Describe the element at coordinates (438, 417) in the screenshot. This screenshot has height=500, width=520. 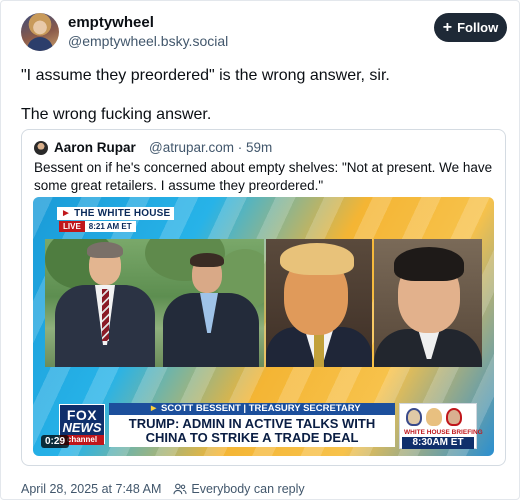
I see `briefing-thumbnails` at that location.